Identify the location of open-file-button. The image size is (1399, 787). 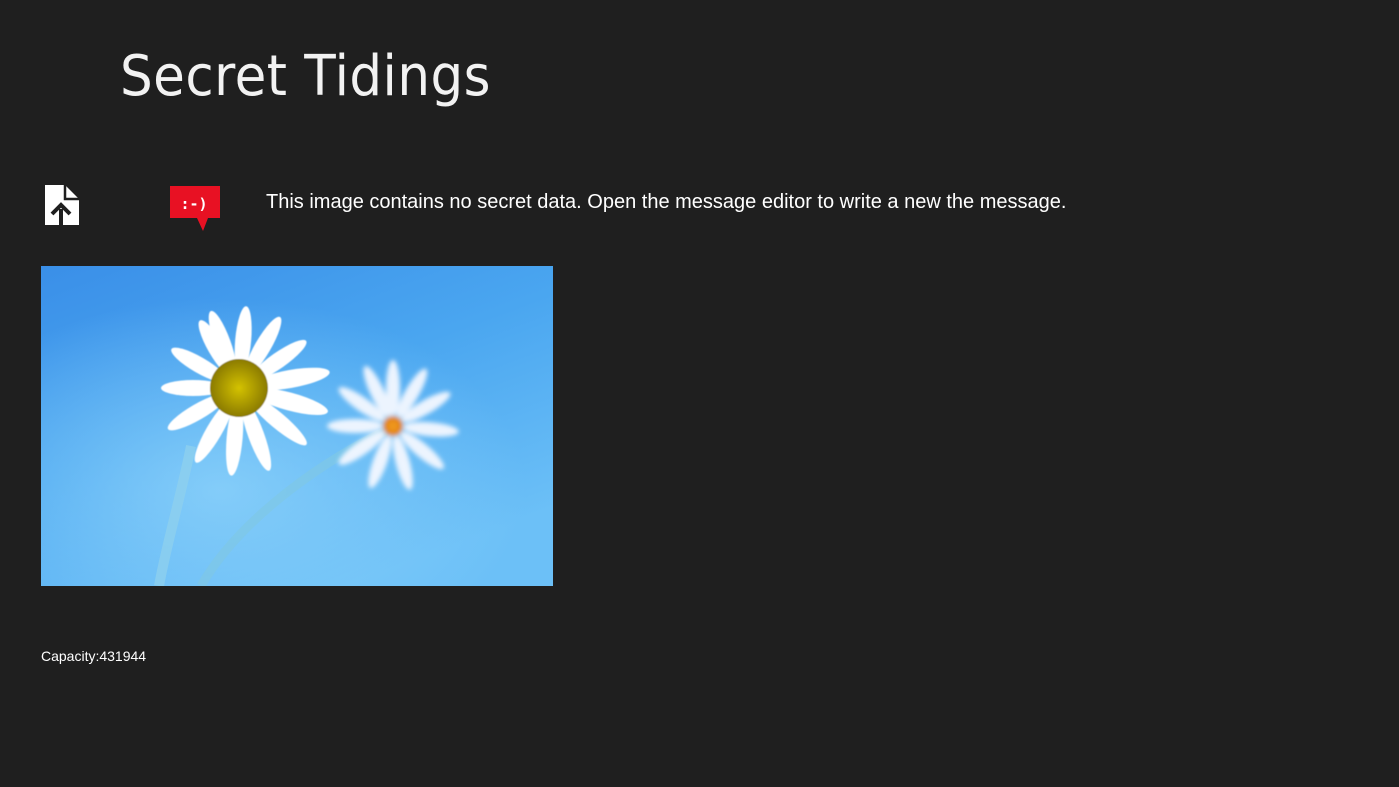
(62, 205).